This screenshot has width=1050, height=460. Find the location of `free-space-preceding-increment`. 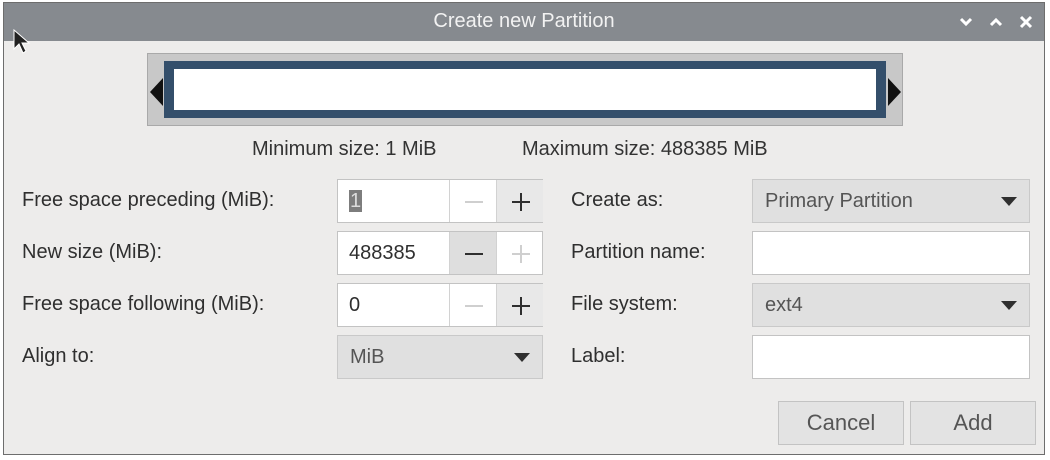

free-space-preceding-increment is located at coordinates (519, 201).